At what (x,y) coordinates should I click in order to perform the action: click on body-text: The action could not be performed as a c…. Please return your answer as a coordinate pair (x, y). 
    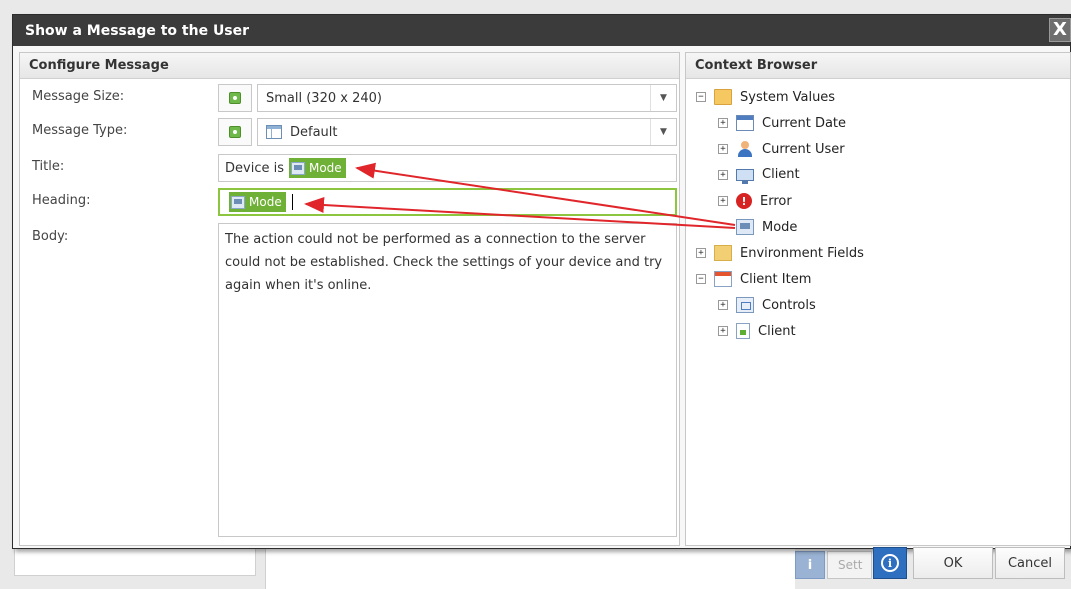
    Looking at the image, I should click on (444, 262).